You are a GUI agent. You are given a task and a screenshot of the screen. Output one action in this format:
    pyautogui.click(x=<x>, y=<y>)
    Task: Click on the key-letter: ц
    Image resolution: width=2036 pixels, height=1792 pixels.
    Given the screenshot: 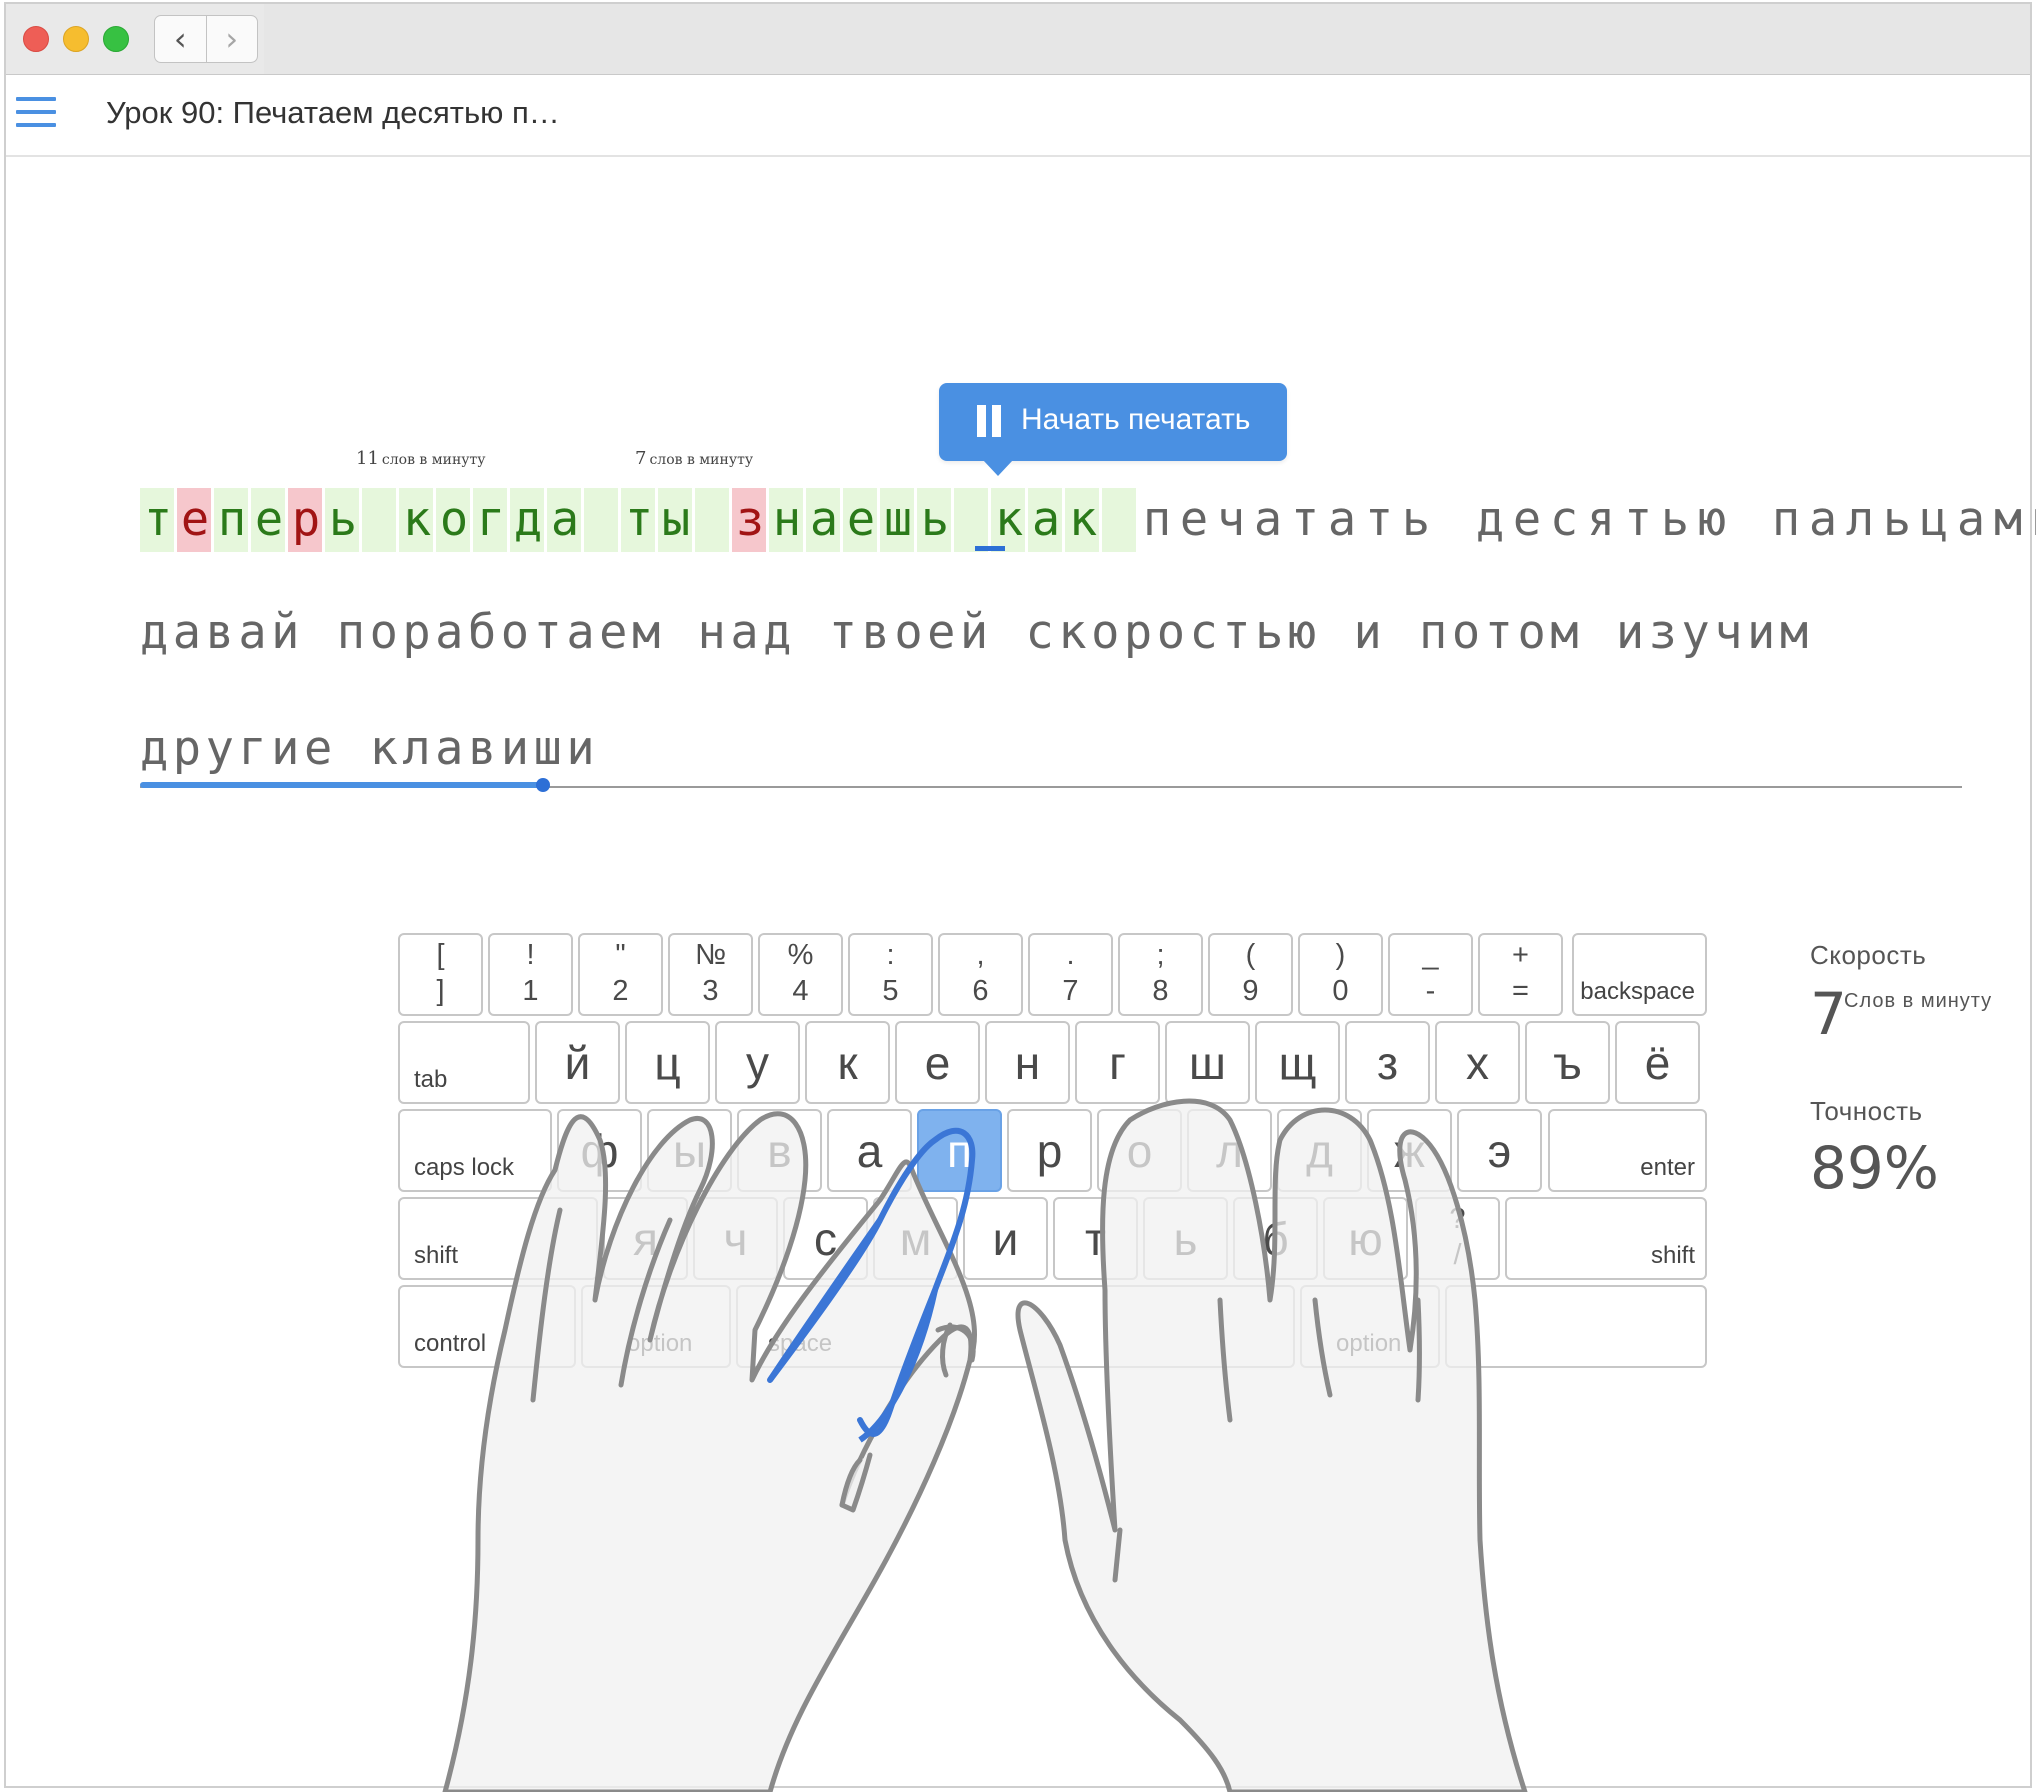 What is the action you would take?
    pyautogui.click(x=667, y=1062)
    